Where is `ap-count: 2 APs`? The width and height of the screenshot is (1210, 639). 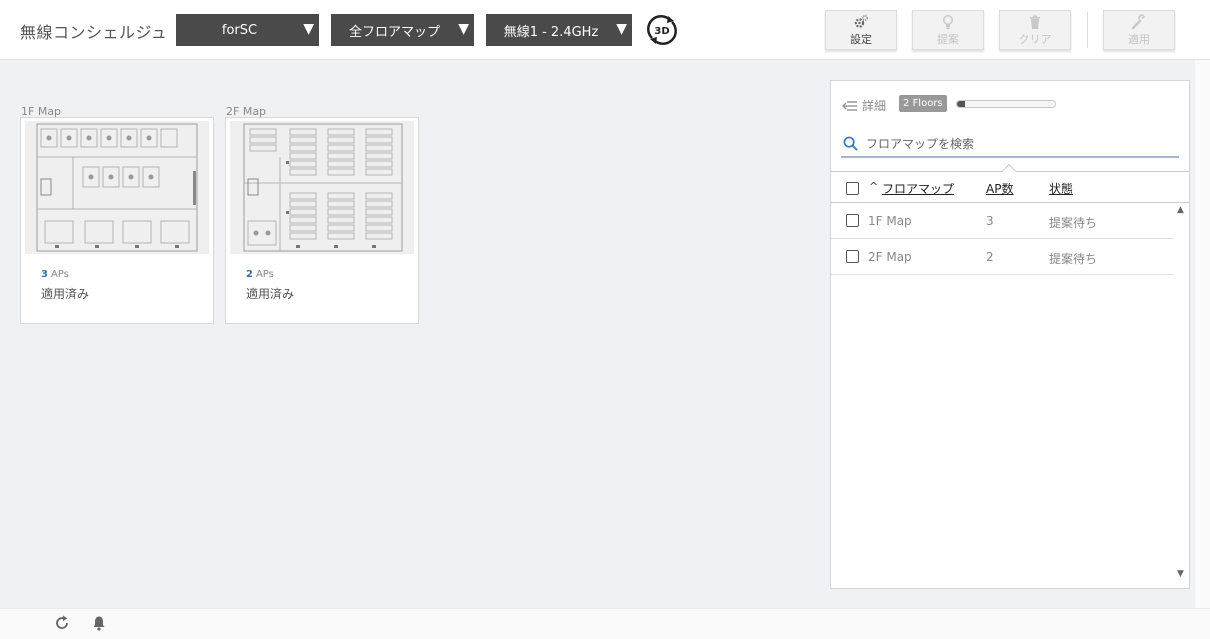
ap-count: 2 APs is located at coordinates (260, 274).